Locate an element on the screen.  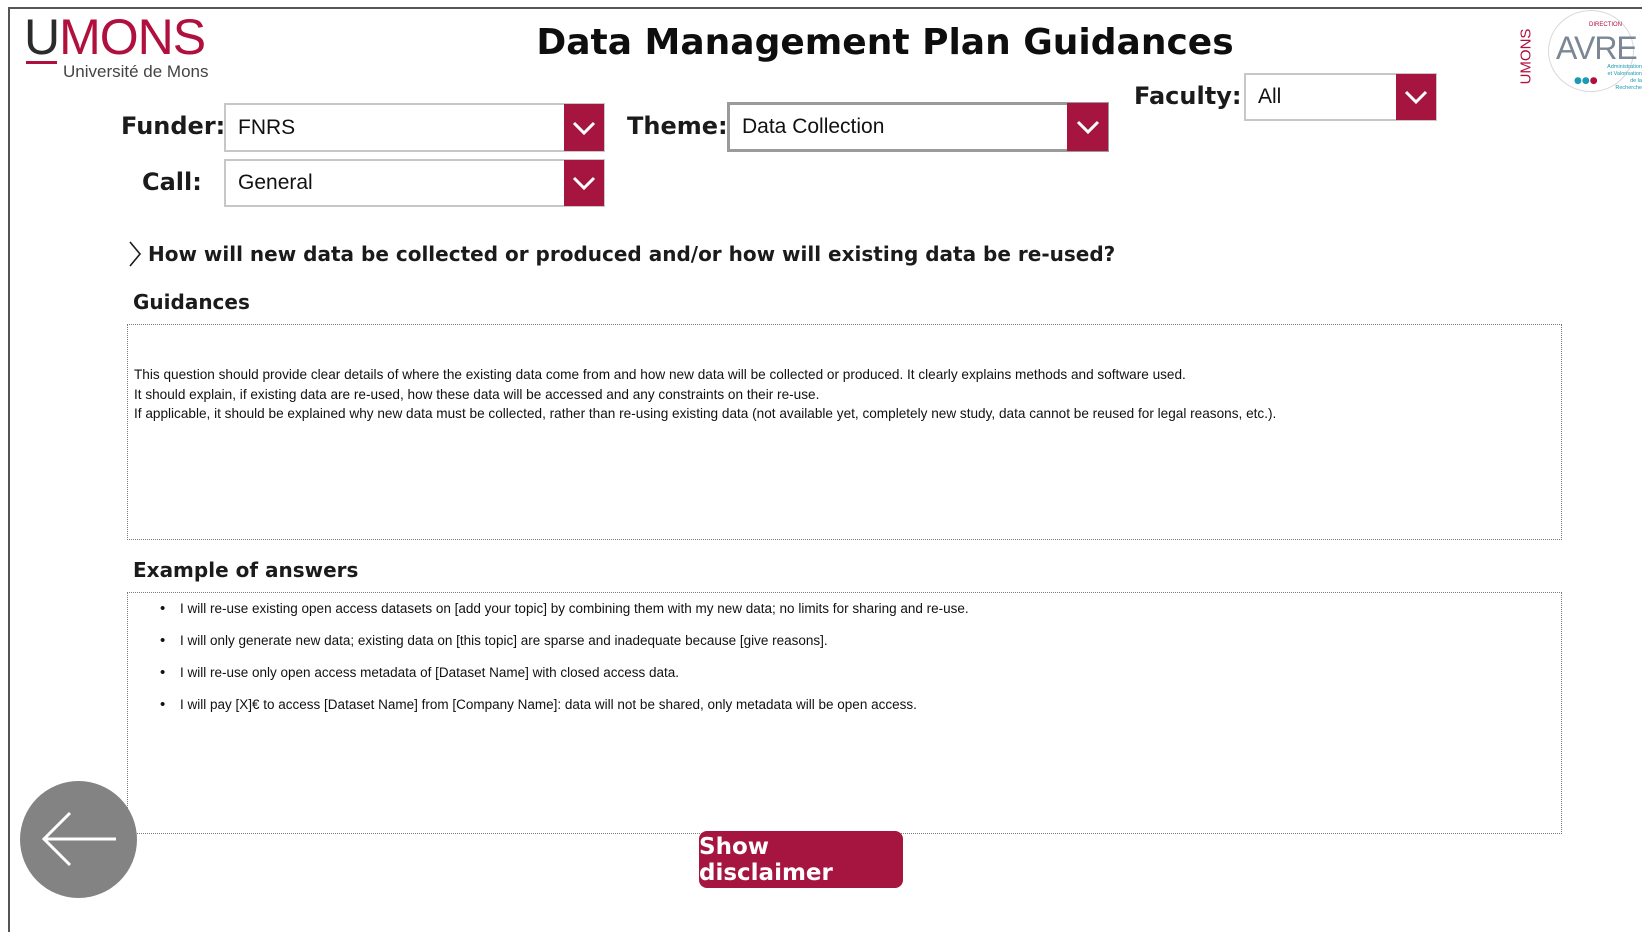
theme-dropdown: Data Collection is located at coordinates (918, 127).